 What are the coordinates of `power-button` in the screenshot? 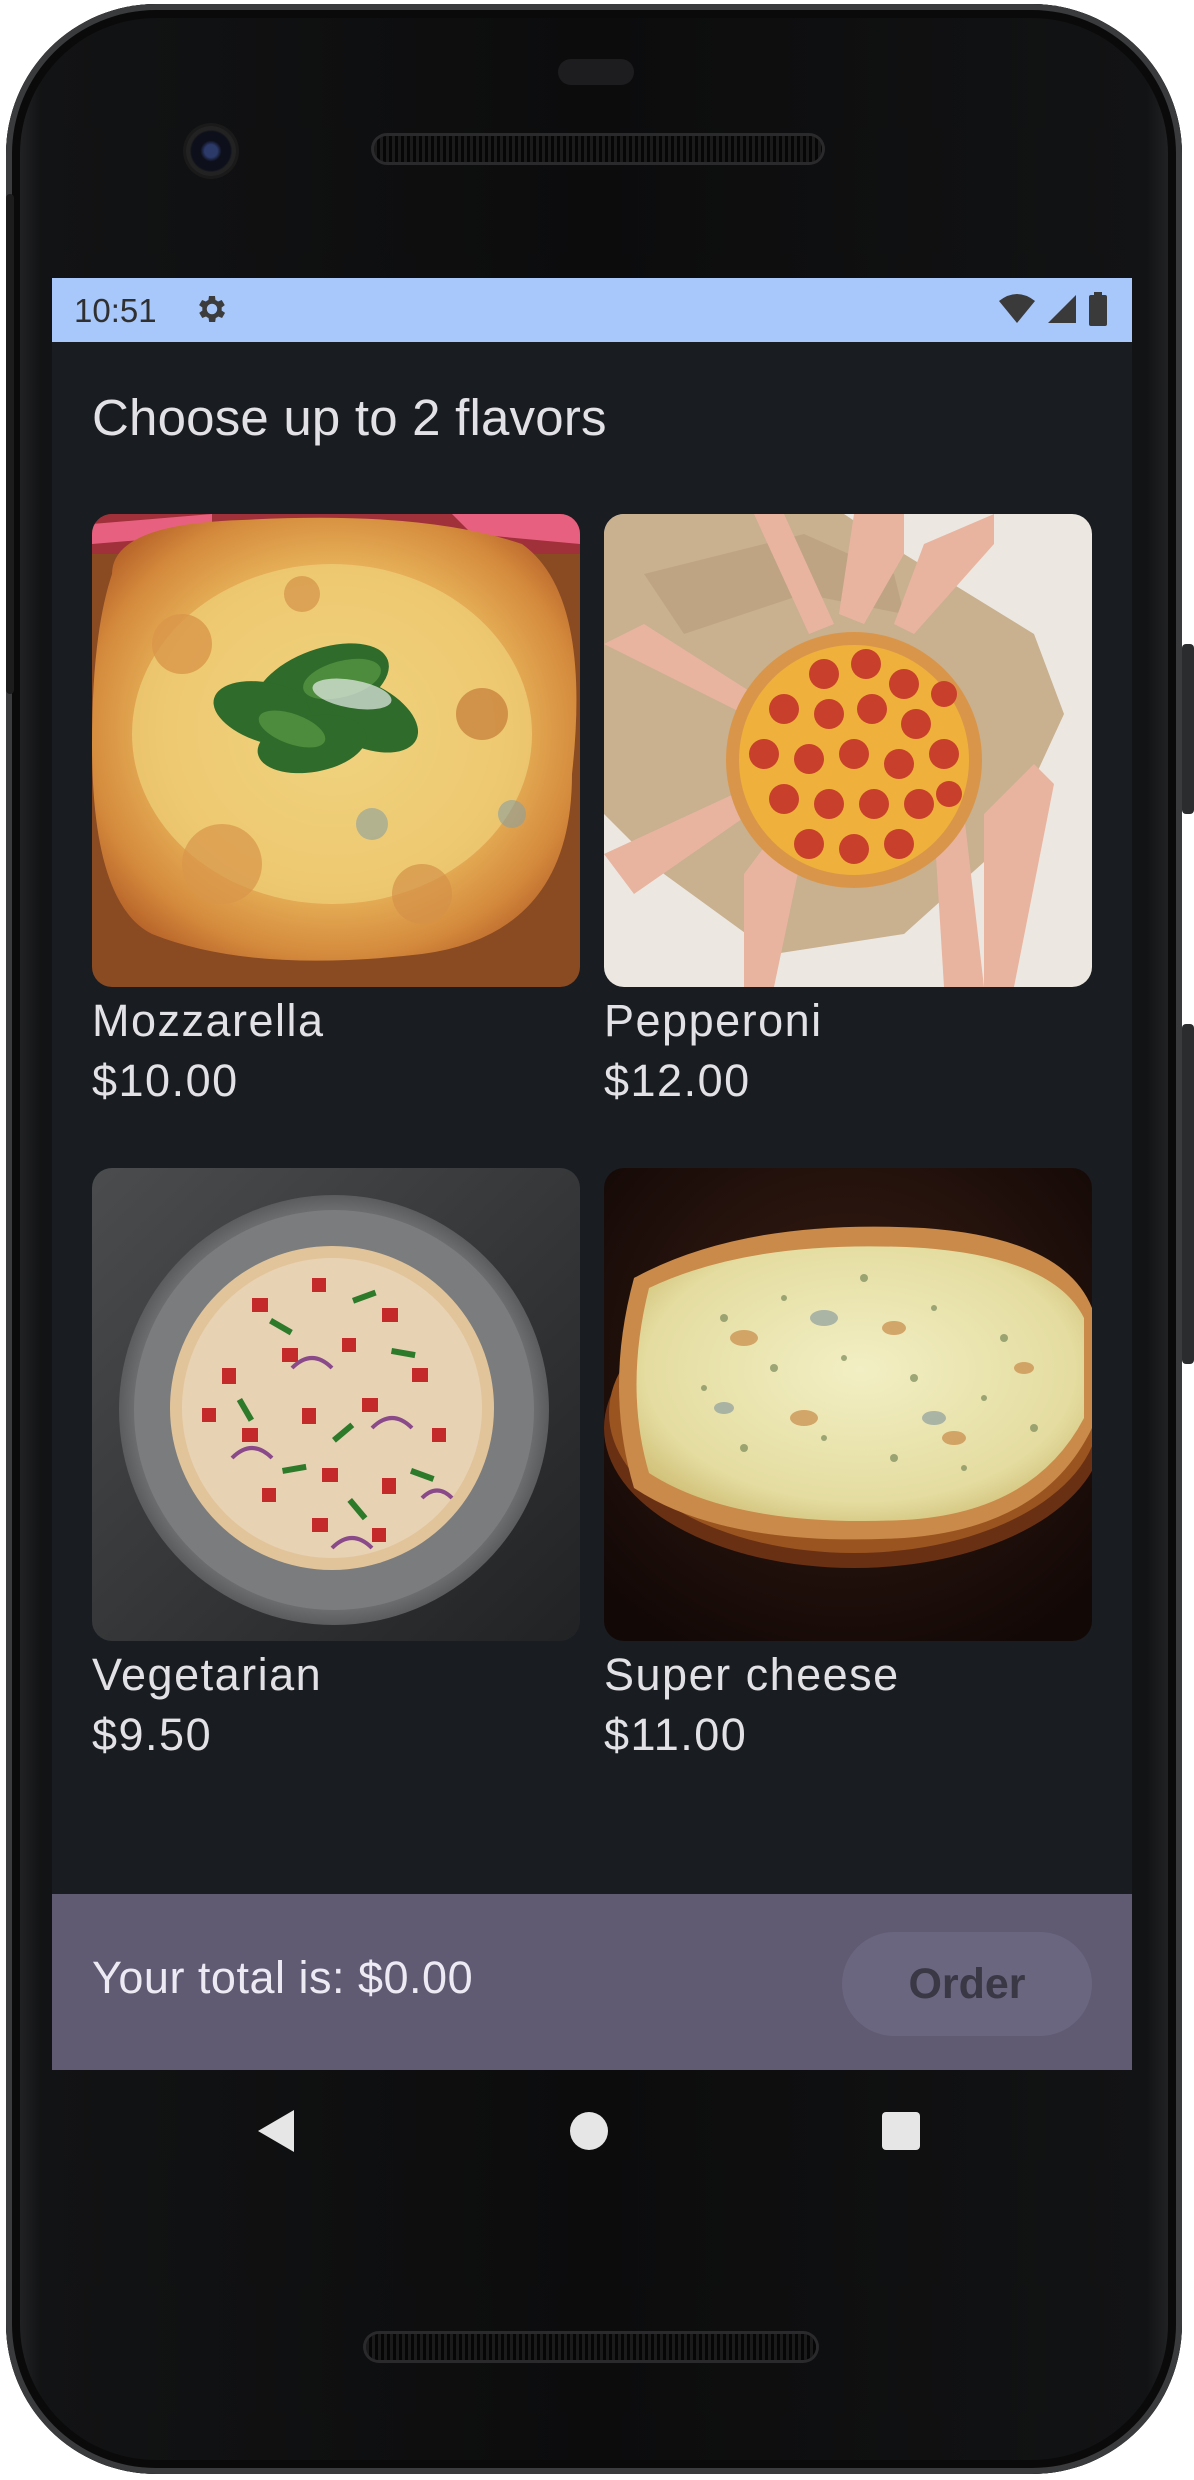 It's located at (1188, 729).